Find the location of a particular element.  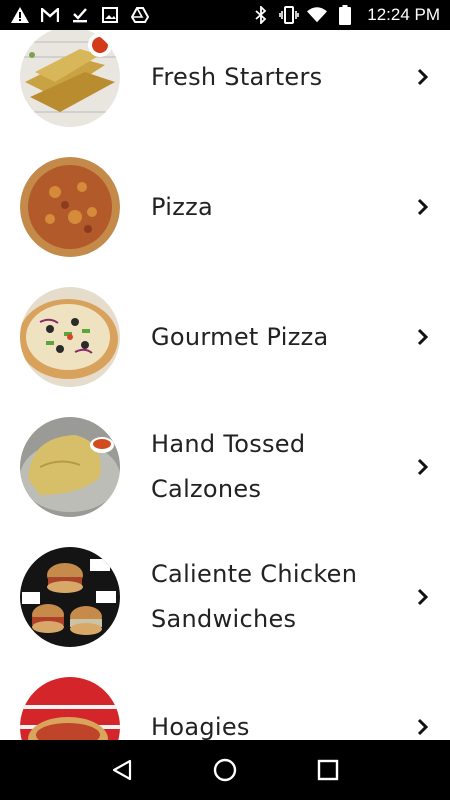

recents-icon is located at coordinates (328, 770).